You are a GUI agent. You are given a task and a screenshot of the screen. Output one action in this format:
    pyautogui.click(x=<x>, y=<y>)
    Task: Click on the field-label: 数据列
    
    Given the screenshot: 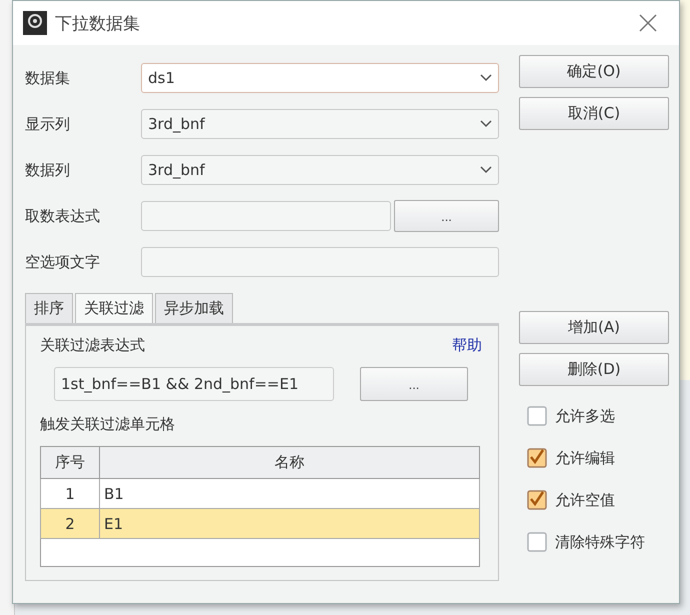 What is the action you would take?
    pyautogui.click(x=48, y=170)
    